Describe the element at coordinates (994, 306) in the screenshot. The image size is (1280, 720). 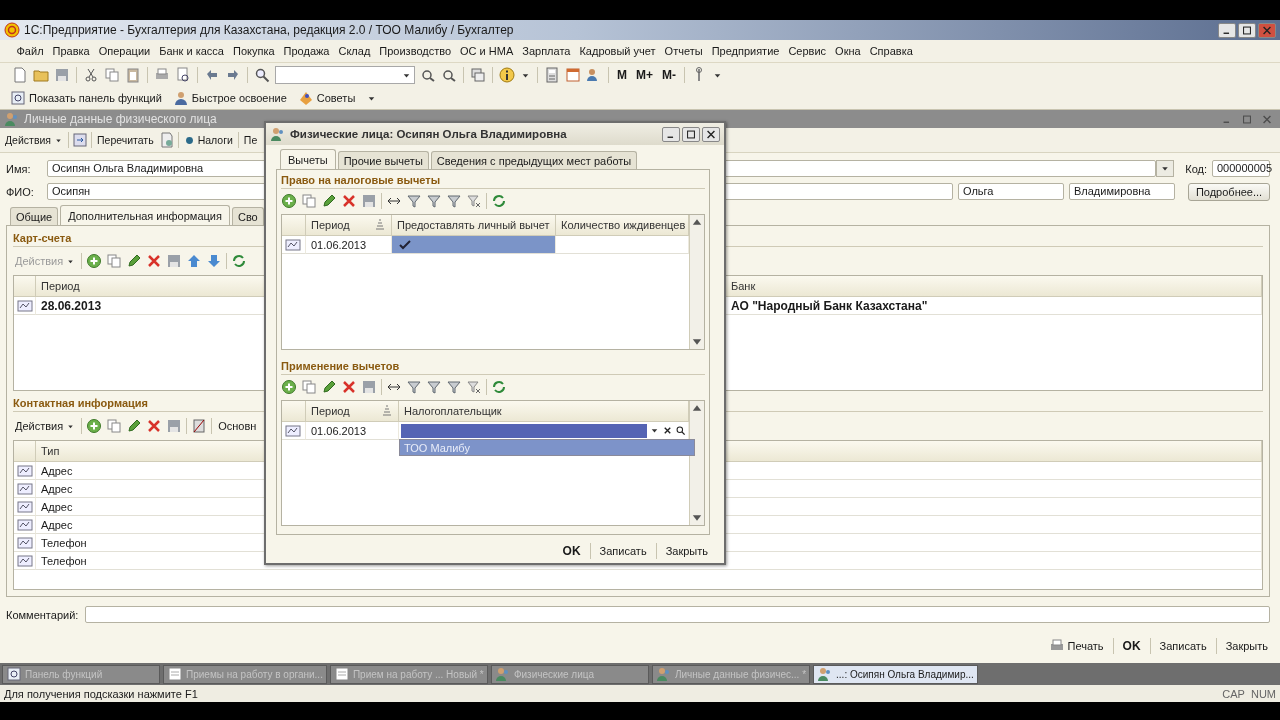
I see `table-cell: АО "Народный Банк Казахстана"` at that location.